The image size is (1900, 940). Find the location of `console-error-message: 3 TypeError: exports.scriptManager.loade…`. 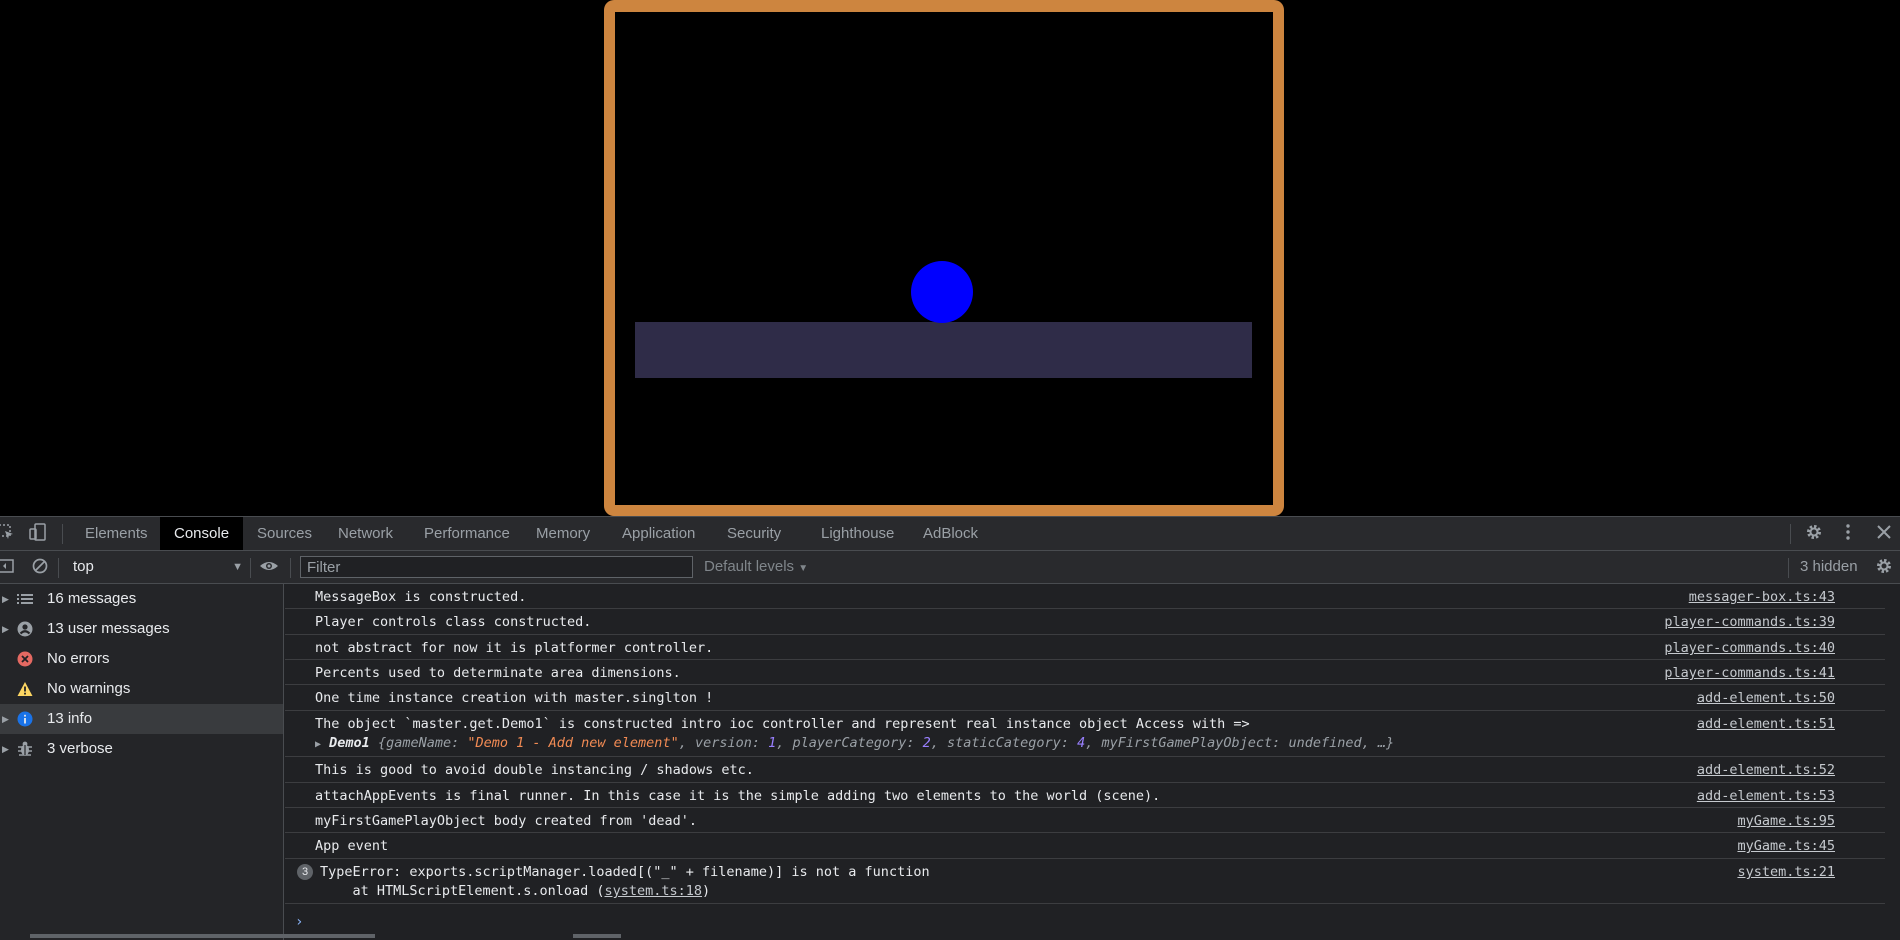

console-error-message: 3 TypeError: exports.scriptManager.loade… is located at coordinates (1085, 881).